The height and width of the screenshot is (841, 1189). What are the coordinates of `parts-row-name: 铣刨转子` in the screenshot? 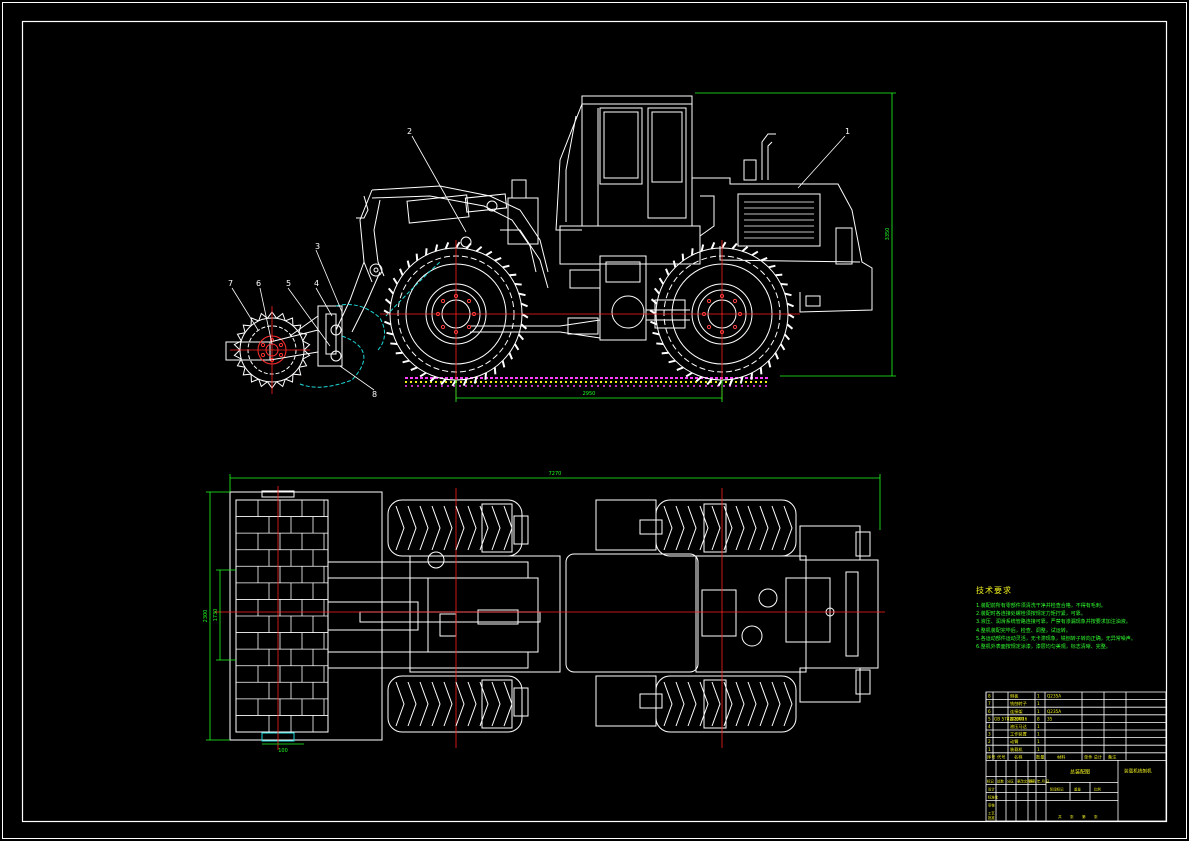 It's located at (1018, 703).